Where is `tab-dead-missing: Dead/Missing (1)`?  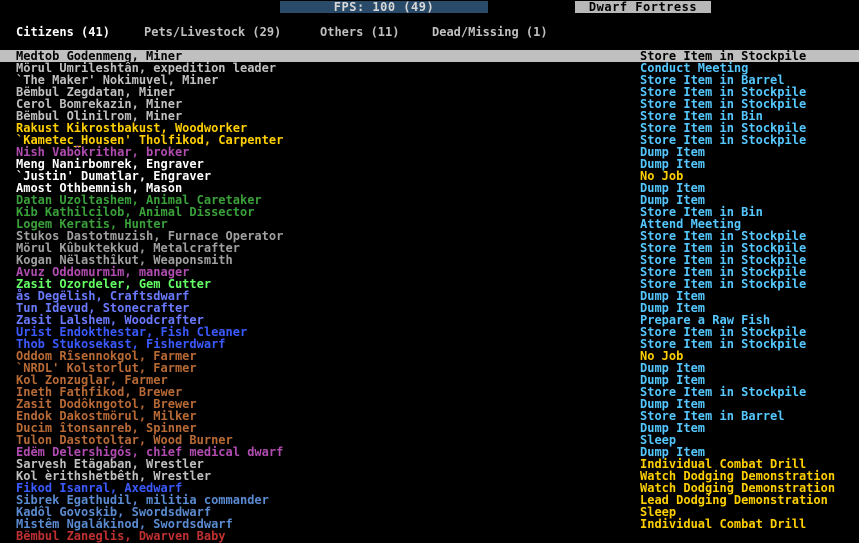
tab-dead-missing: Dead/Missing (1) is located at coordinates (490, 32).